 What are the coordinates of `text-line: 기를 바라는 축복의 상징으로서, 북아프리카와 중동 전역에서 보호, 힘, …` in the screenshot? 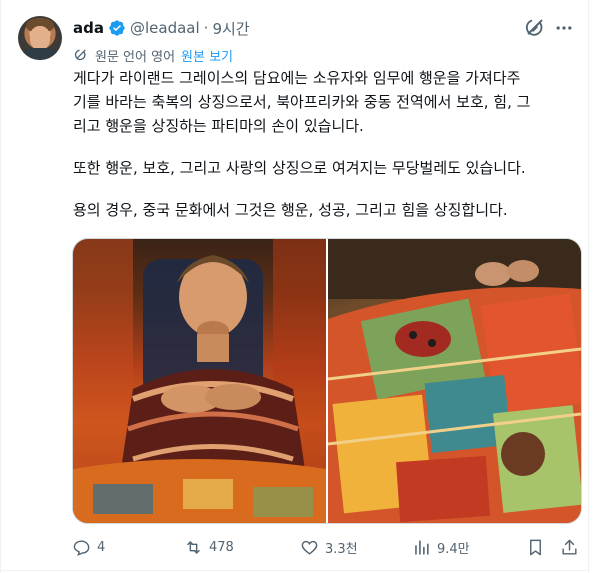 It's located at (302, 102).